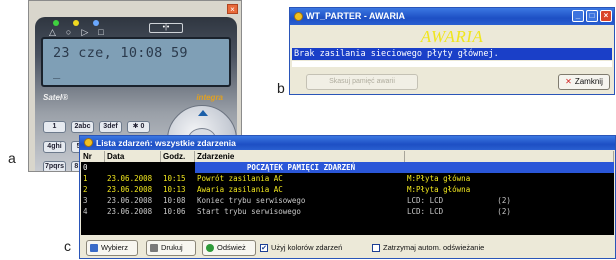  I want to click on use-event-colors-label: Użyj kolorów zdarzeń, so click(307, 247).